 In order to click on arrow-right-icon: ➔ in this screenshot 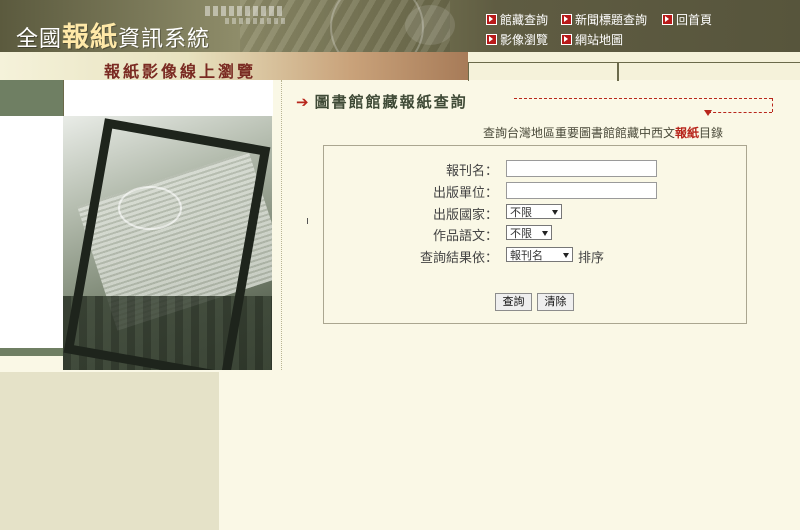, I will do `click(302, 102)`.